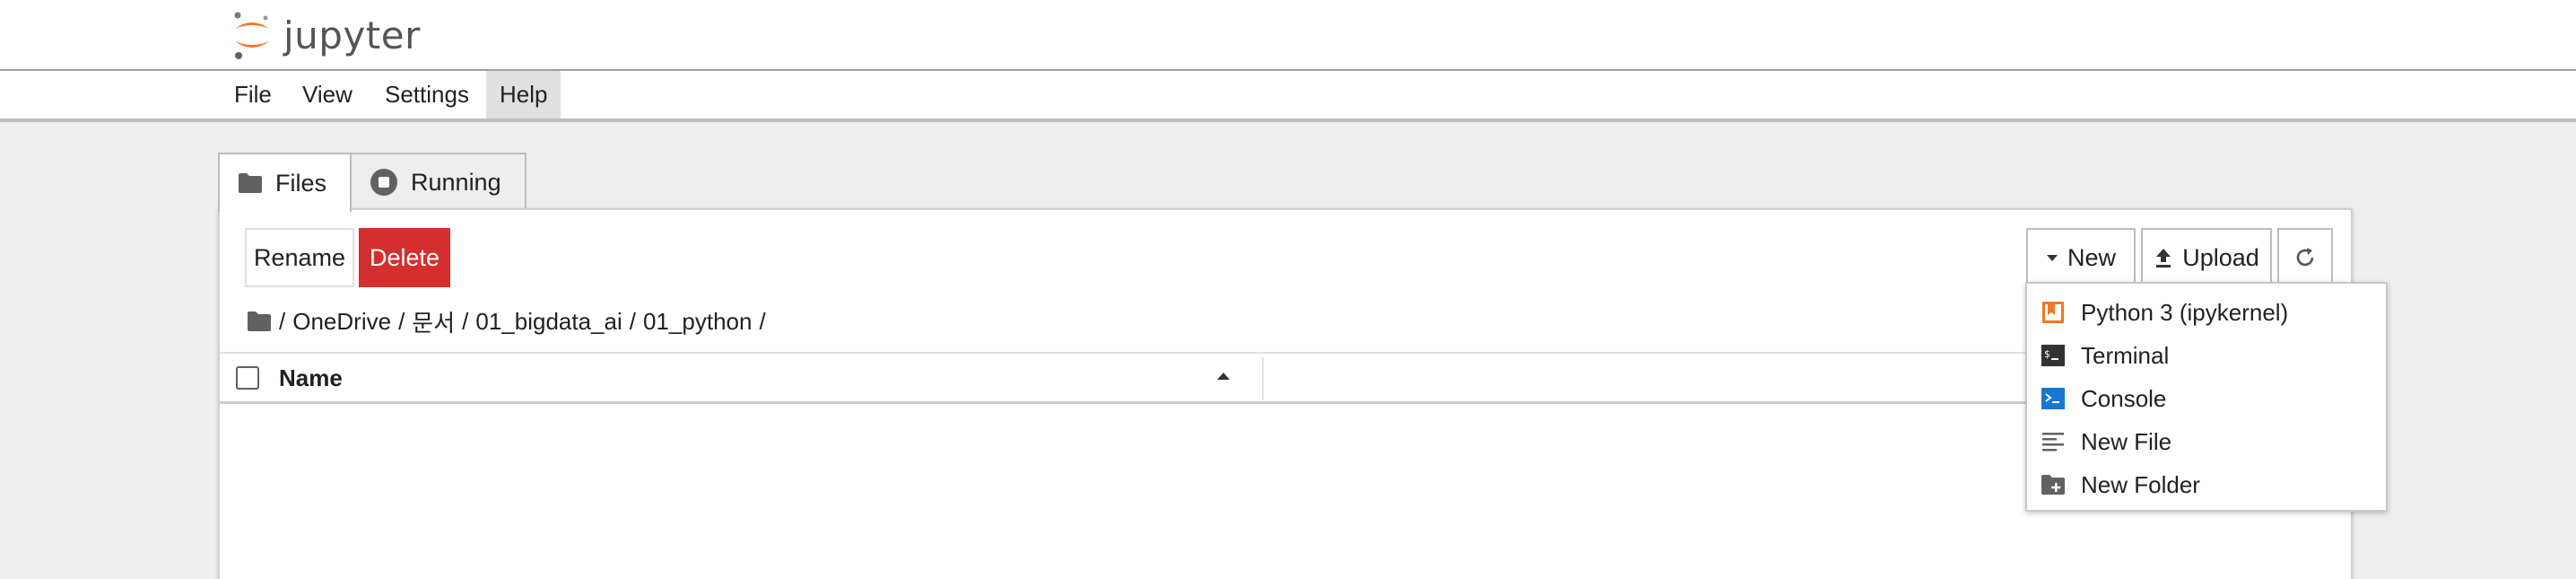  I want to click on menu-settings: Settings, so click(427, 94).